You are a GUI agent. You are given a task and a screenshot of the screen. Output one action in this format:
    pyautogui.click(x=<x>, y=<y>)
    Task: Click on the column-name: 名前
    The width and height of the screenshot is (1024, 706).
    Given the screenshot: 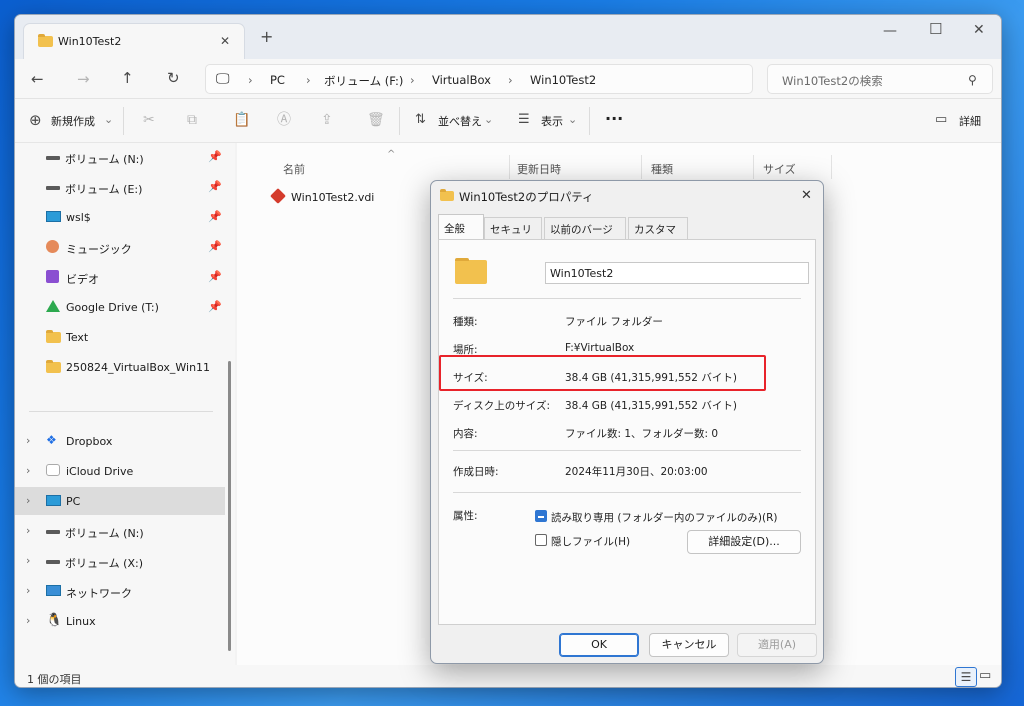 What is the action you would take?
    pyautogui.click(x=294, y=169)
    